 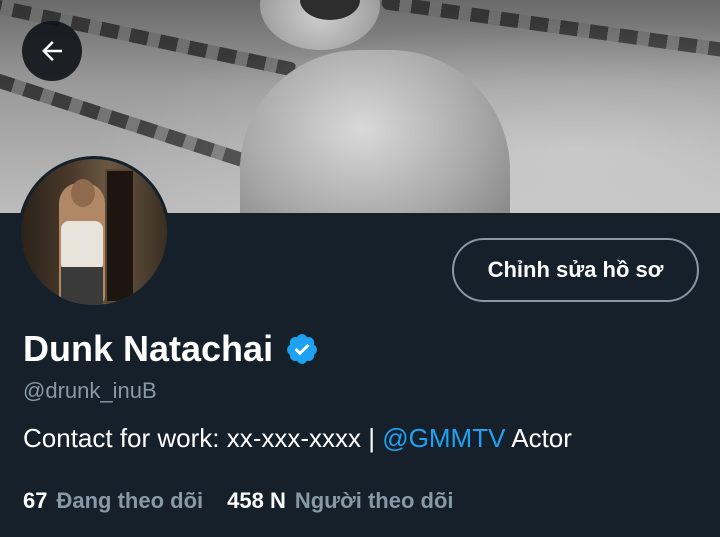 I want to click on profile-avatar, so click(x=94, y=232).